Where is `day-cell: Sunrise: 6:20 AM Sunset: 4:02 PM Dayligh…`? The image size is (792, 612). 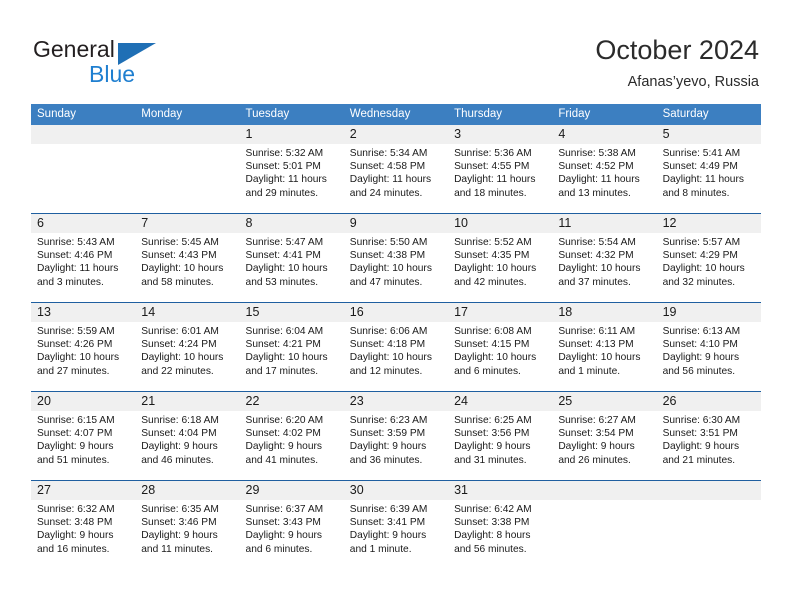
day-cell: Sunrise: 6:20 AM Sunset: 4:02 PM Dayligh… is located at coordinates (292, 445).